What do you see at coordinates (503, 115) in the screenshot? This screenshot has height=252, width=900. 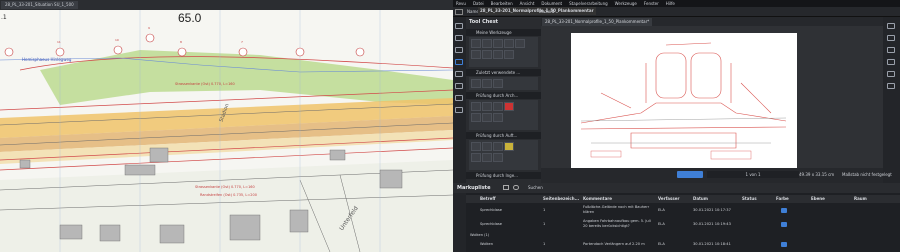 I see `architect-tools-grid` at bounding box center [503, 115].